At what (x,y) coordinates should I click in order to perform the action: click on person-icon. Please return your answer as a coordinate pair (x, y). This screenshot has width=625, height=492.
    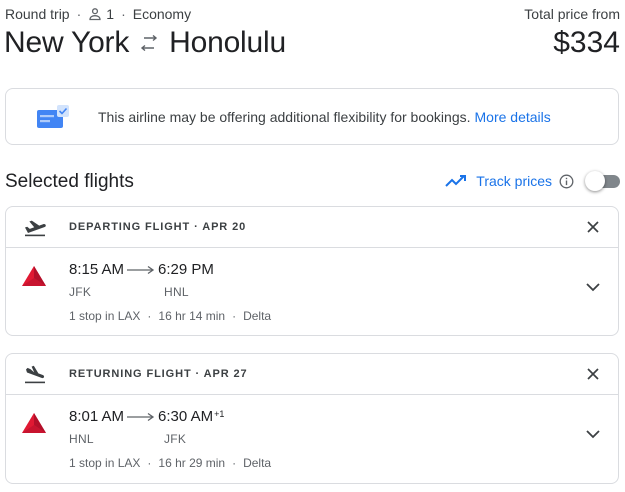
    Looking at the image, I should click on (95, 14).